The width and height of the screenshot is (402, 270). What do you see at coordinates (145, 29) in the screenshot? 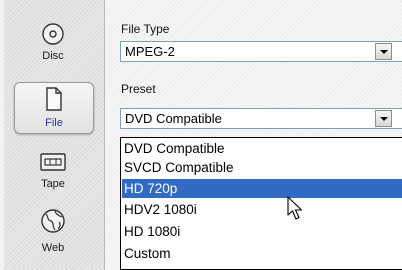
I see `file-type-label: File Type` at bounding box center [145, 29].